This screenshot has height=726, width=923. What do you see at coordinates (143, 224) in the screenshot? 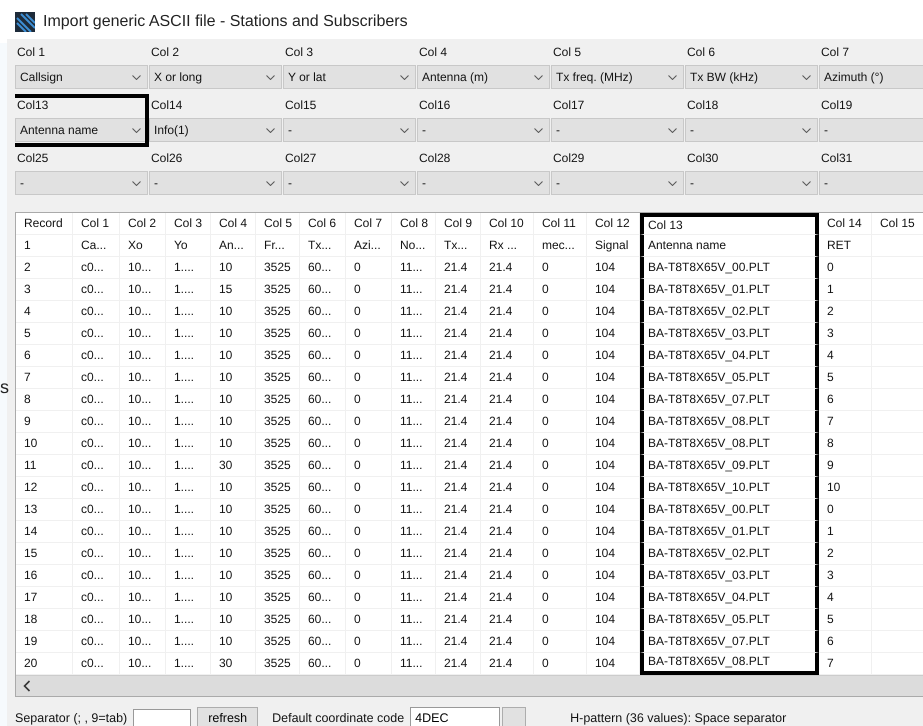
I see `column-header: Col 2` at bounding box center [143, 224].